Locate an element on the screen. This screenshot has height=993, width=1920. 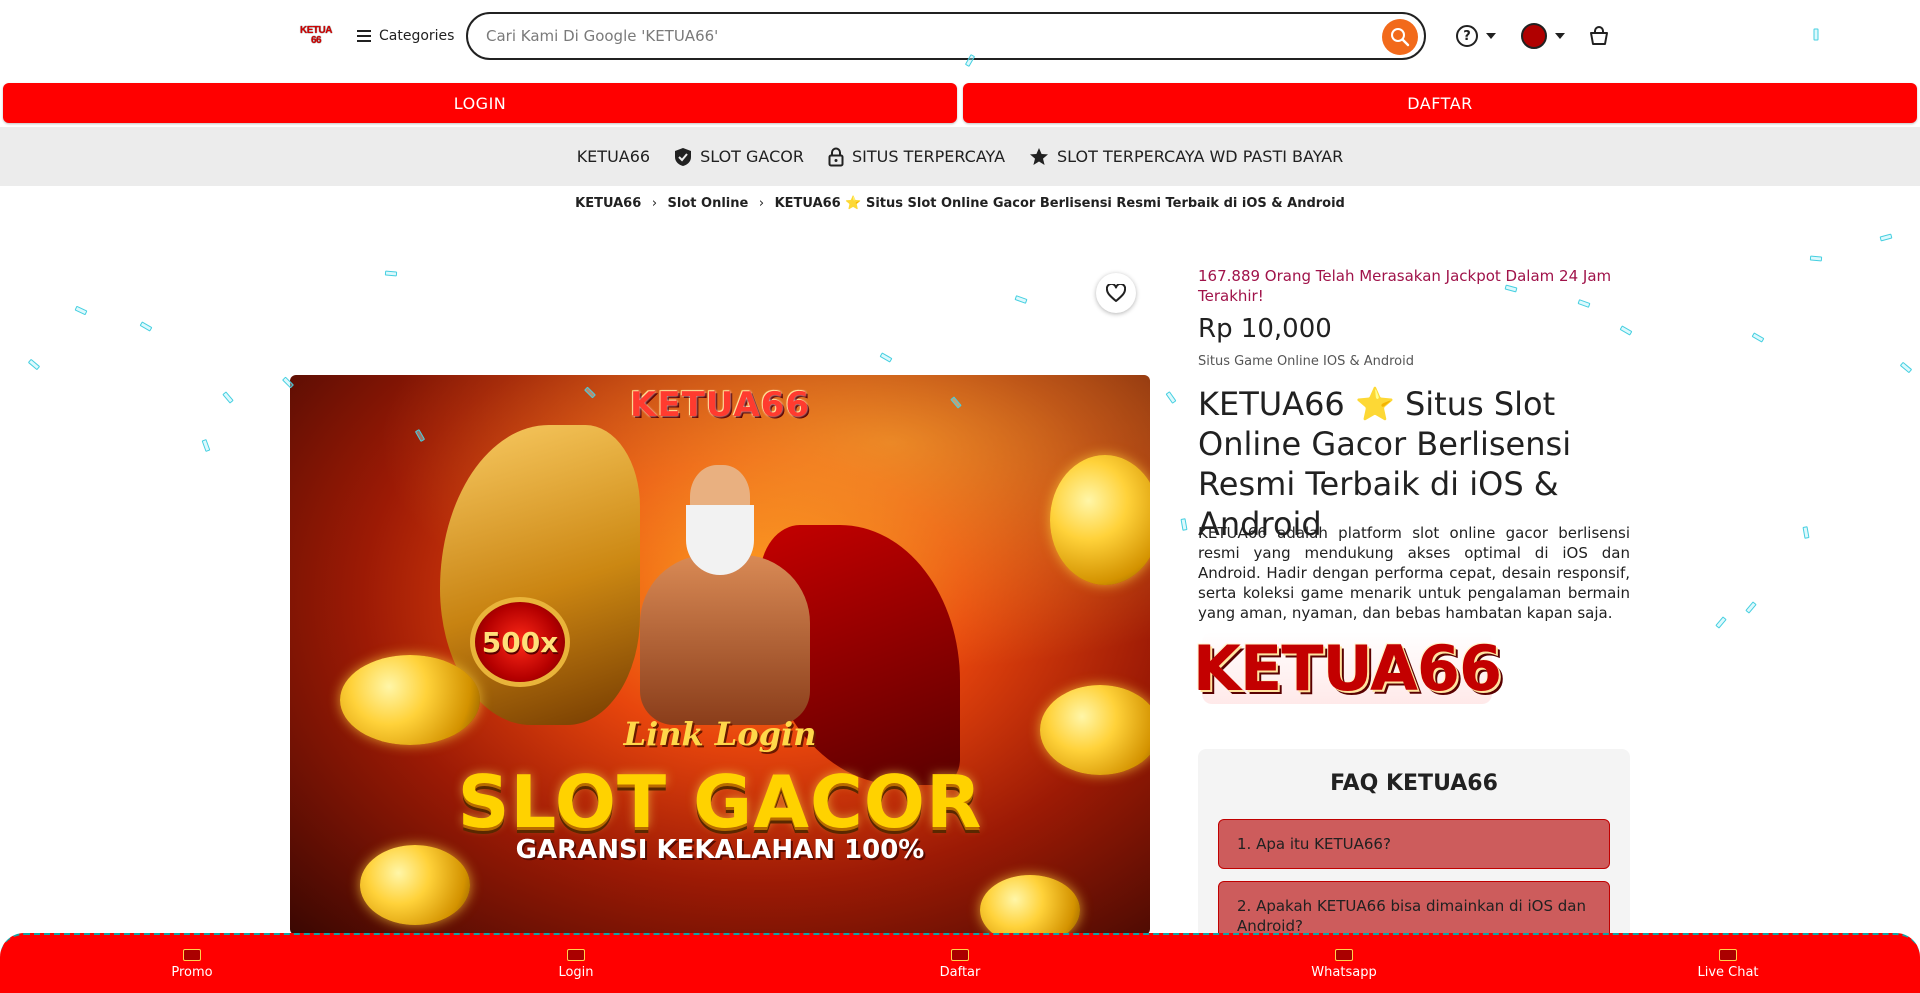
search-input is located at coordinates (911, 36).